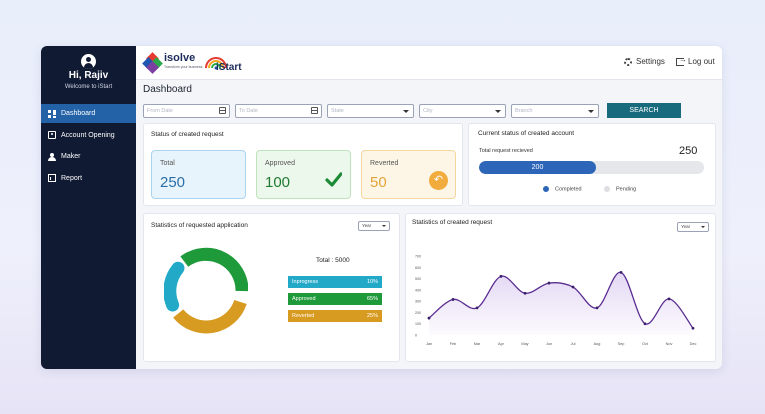 Image resolution: width=765 pixels, height=414 pixels. I want to click on x-tick-label: Nov, so click(669, 344).